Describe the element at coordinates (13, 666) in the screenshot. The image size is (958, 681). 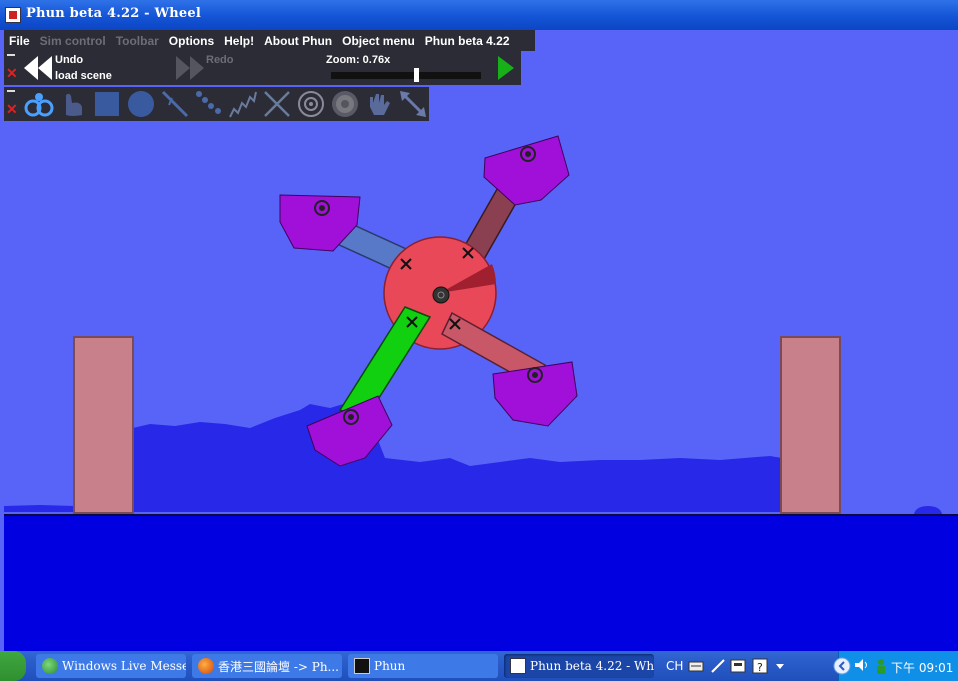
I see `start-button` at that location.